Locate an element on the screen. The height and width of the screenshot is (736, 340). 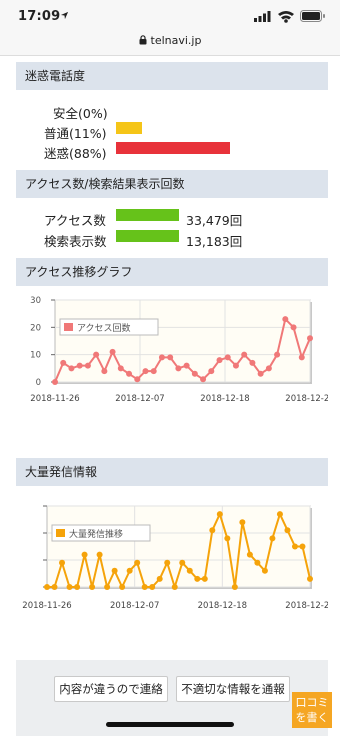
x-tick-label: 2018-12-18 is located at coordinates (222, 605).